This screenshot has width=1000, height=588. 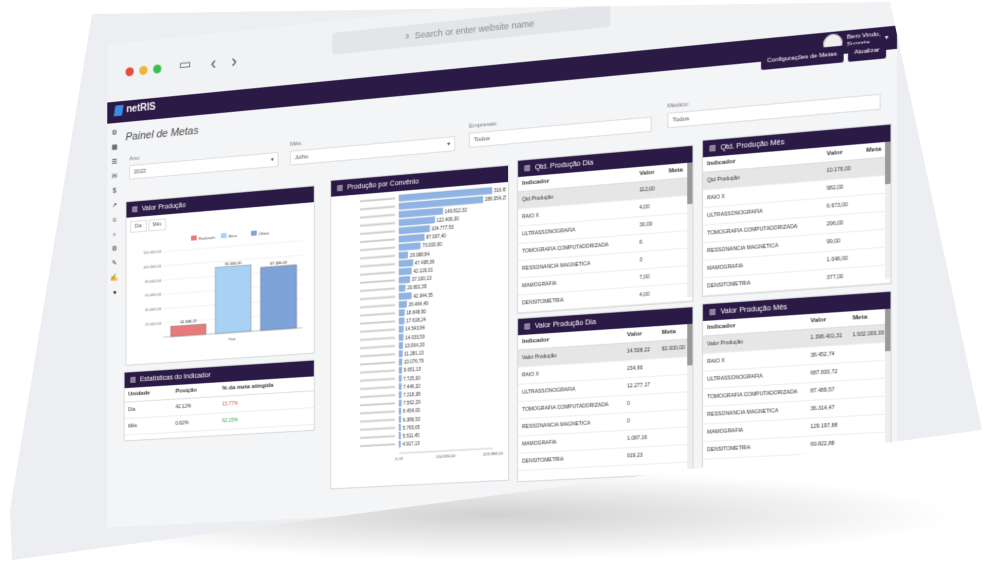 I want to click on panel-title: Produção por Convênio, so click(x=383, y=184).